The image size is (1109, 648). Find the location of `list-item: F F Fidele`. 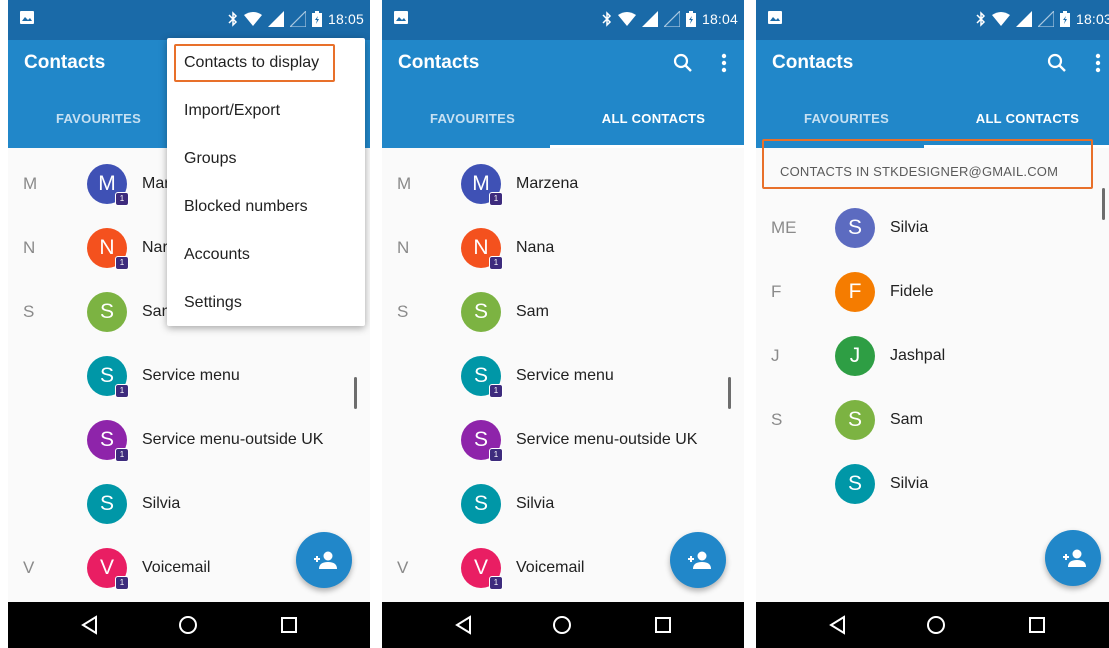

list-item: F F Fidele is located at coordinates (932, 288).